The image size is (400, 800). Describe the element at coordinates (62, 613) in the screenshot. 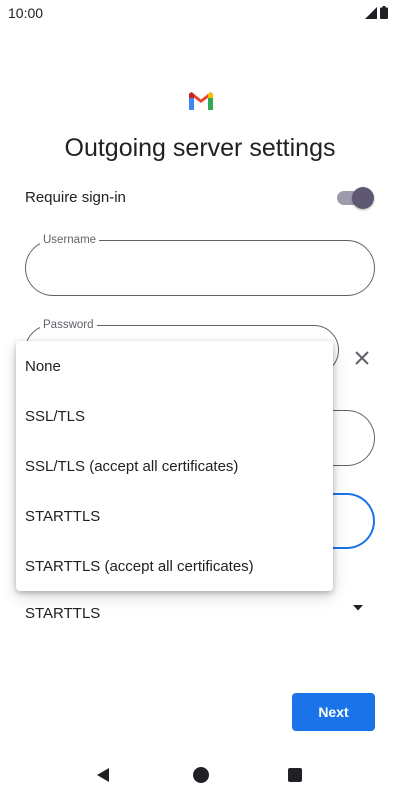

I see `security-type-value: STARTTLS` at that location.